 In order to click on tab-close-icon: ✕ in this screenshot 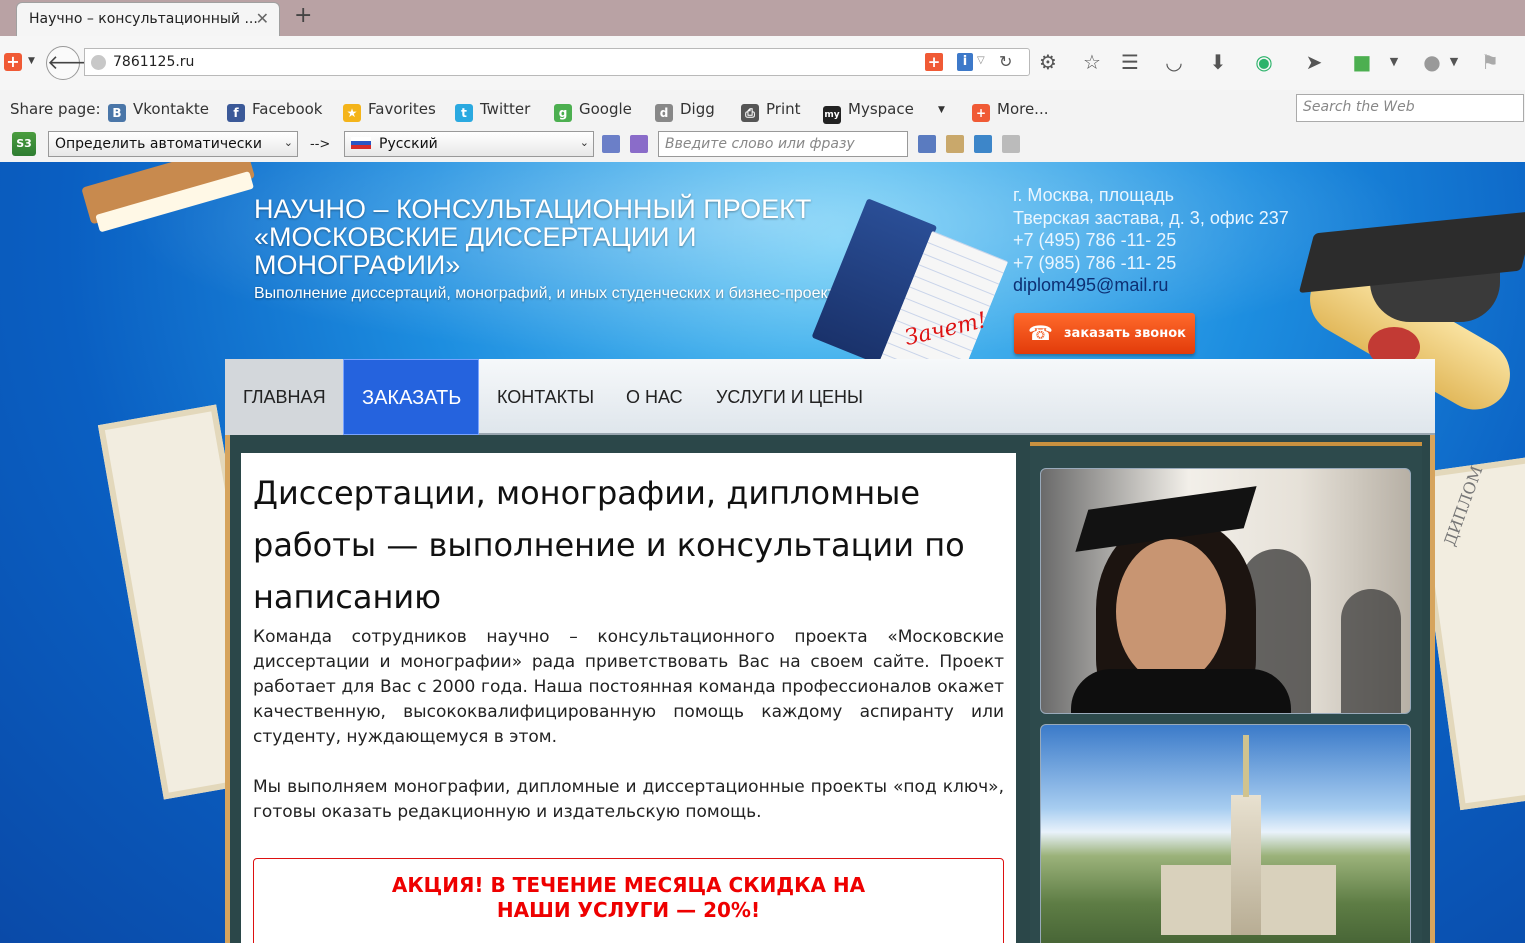, I will do `click(262, 18)`.